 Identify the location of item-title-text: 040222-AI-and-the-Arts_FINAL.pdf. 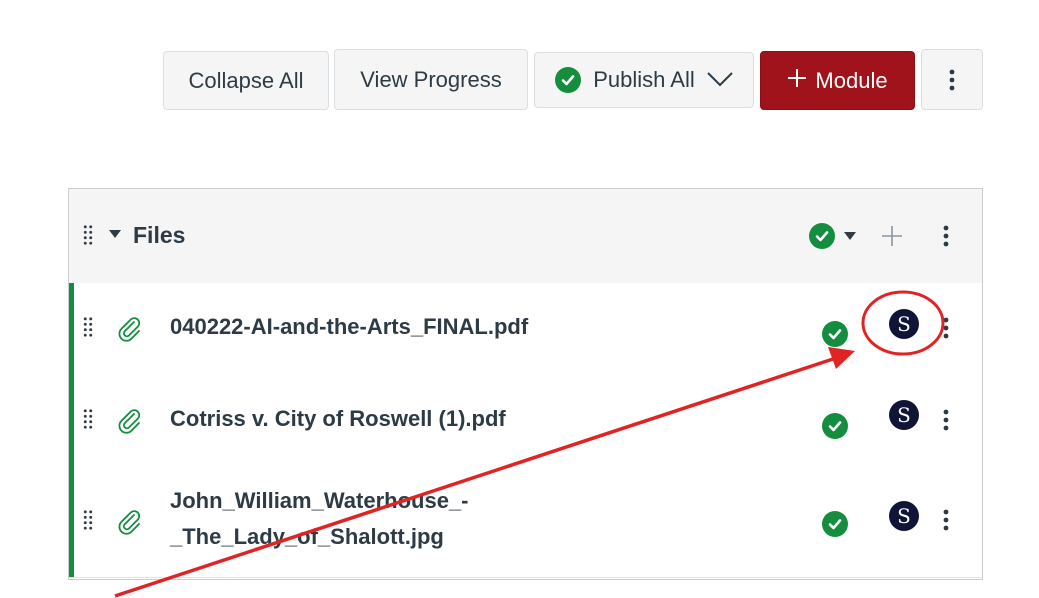
(349, 326).